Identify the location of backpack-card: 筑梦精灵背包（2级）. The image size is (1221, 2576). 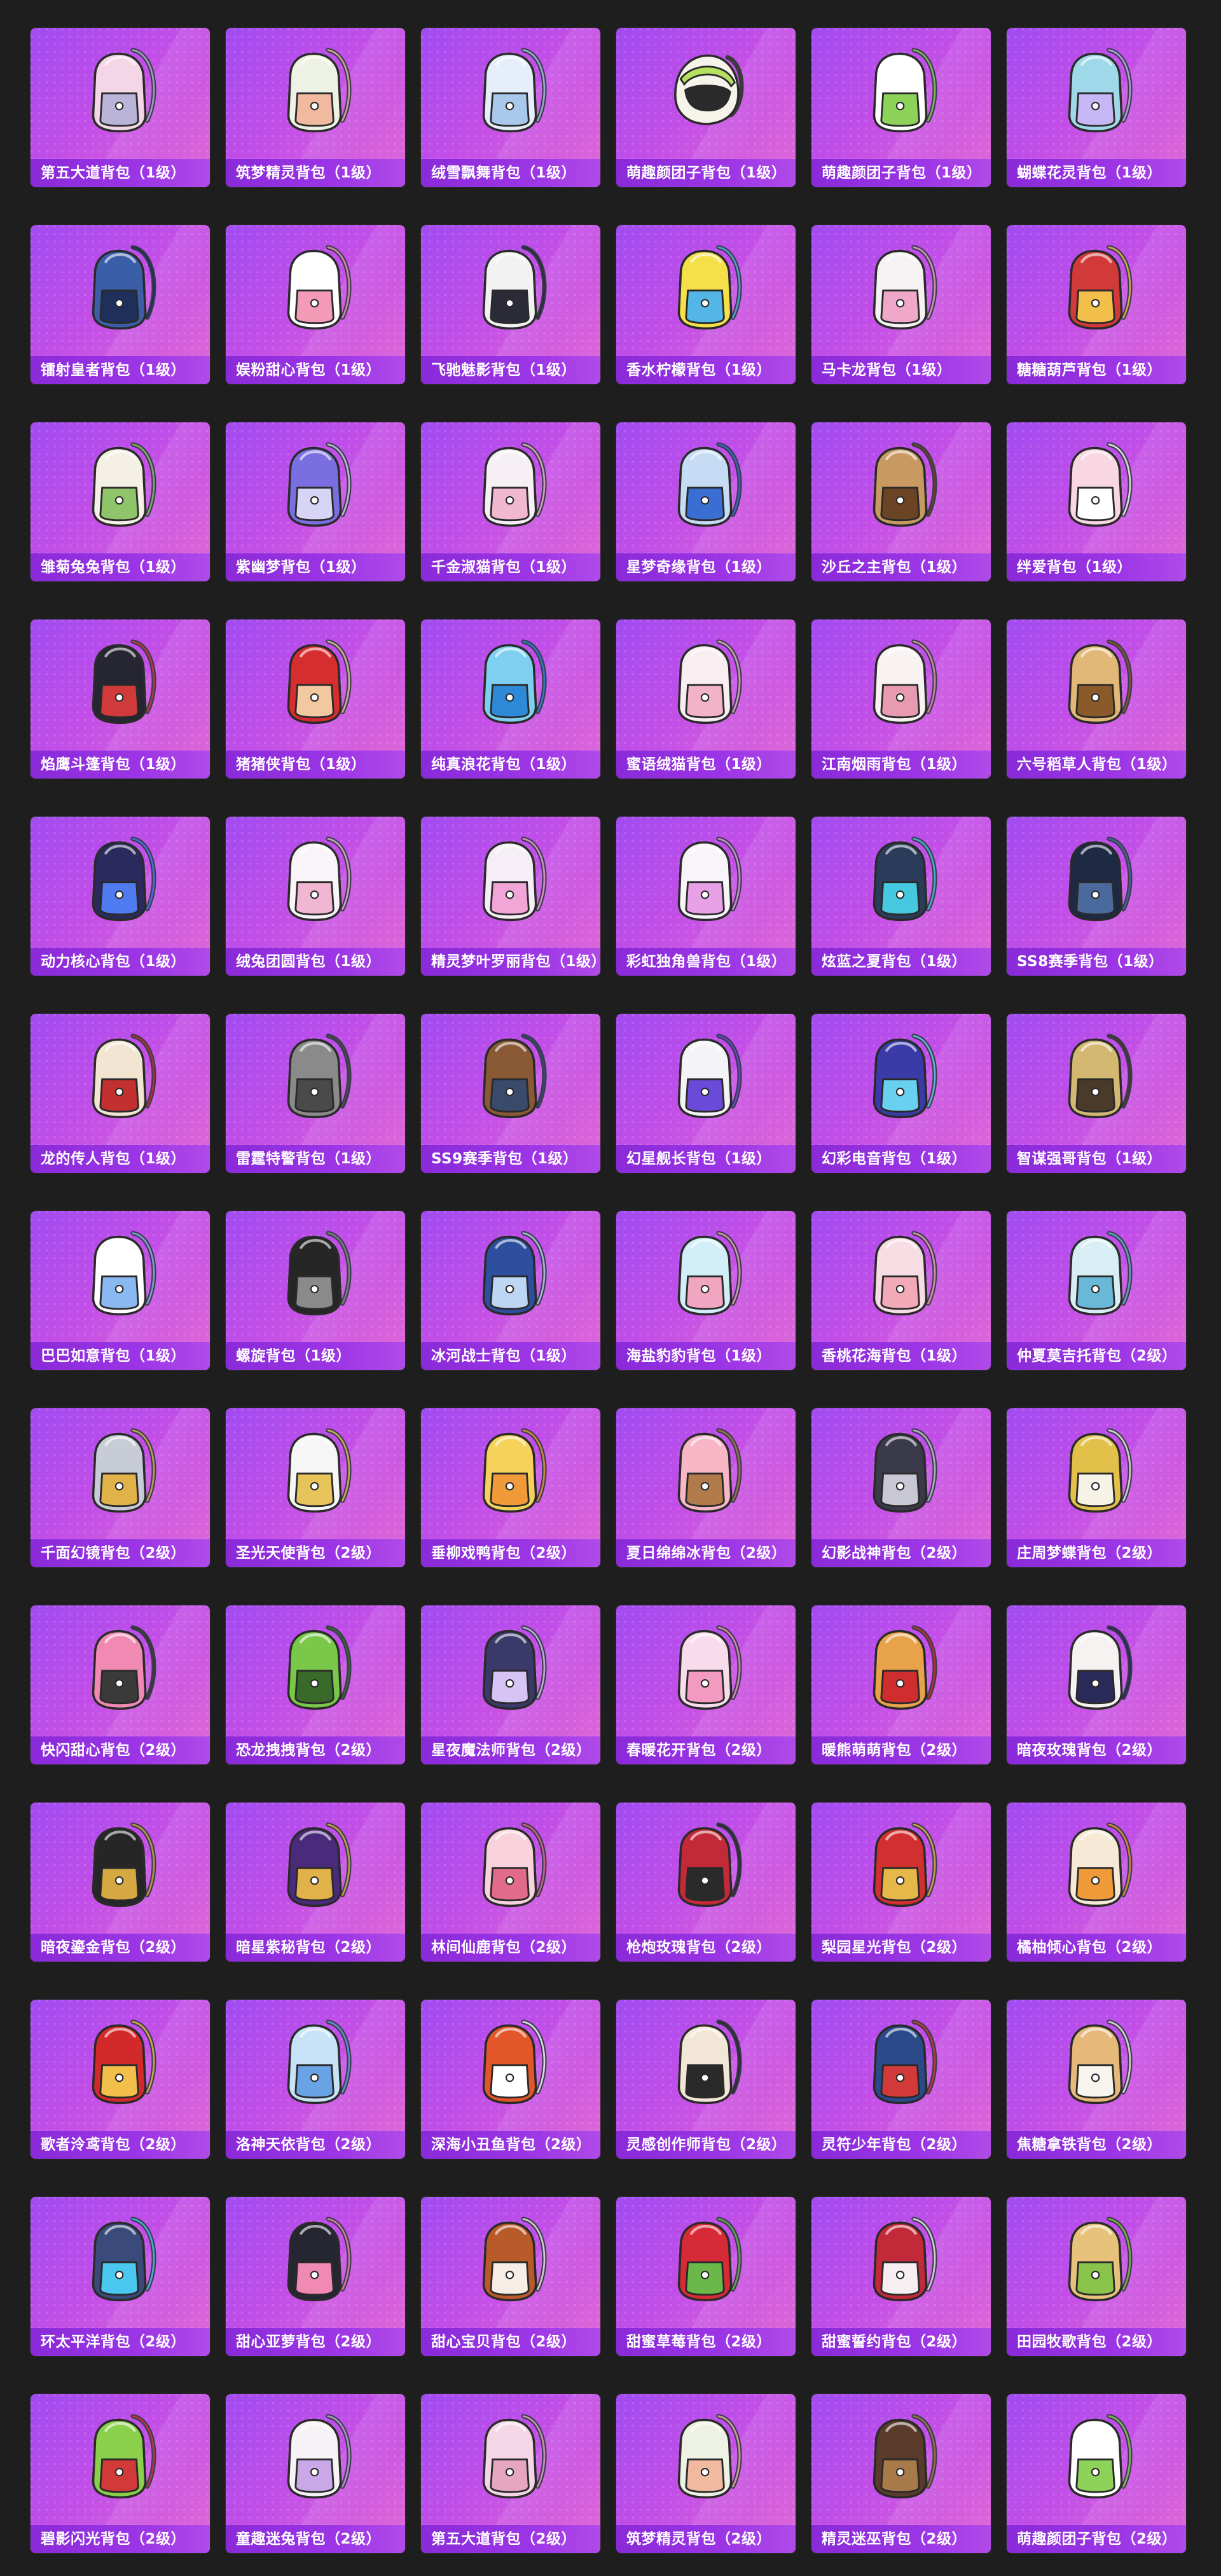
(706, 2473).